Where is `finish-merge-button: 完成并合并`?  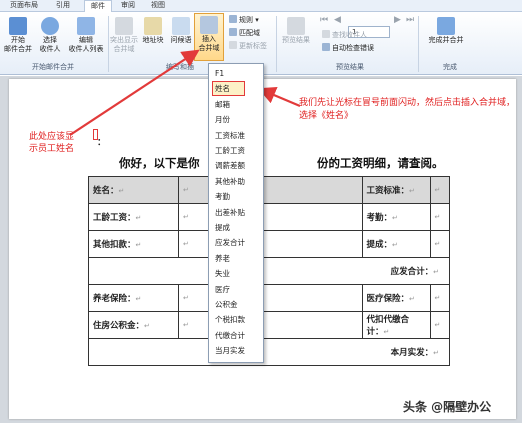 finish-merge-button: 完成并合并 is located at coordinates (446, 37).